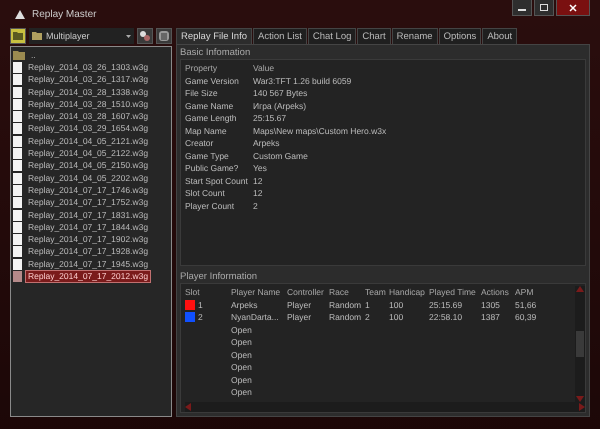  What do you see at coordinates (88, 215) in the screenshot?
I see `file-item: Replay_2014_07_17_1831.w3g` at bounding box center [88, 215].